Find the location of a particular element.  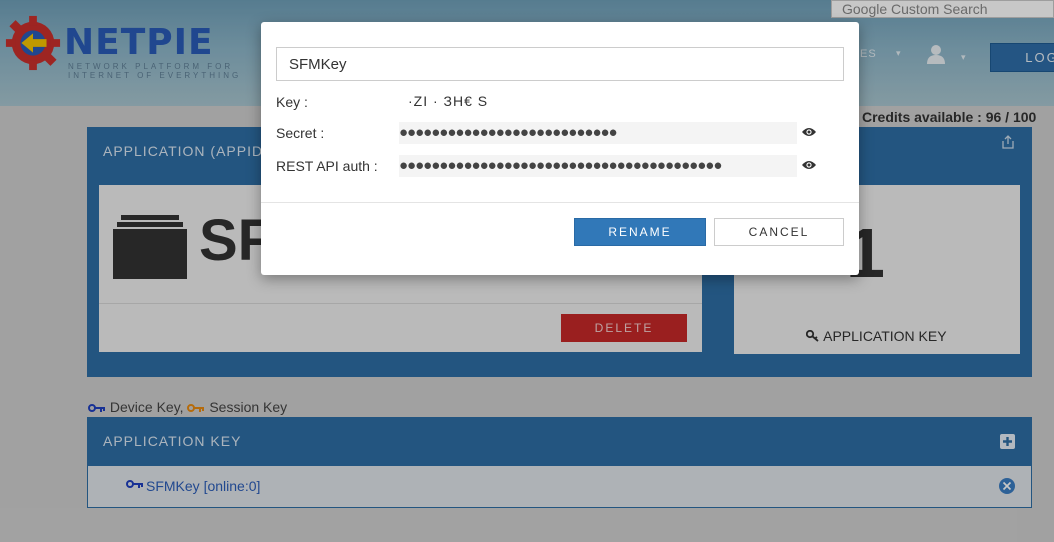

modal-divider is located at coordinates (560, 202).